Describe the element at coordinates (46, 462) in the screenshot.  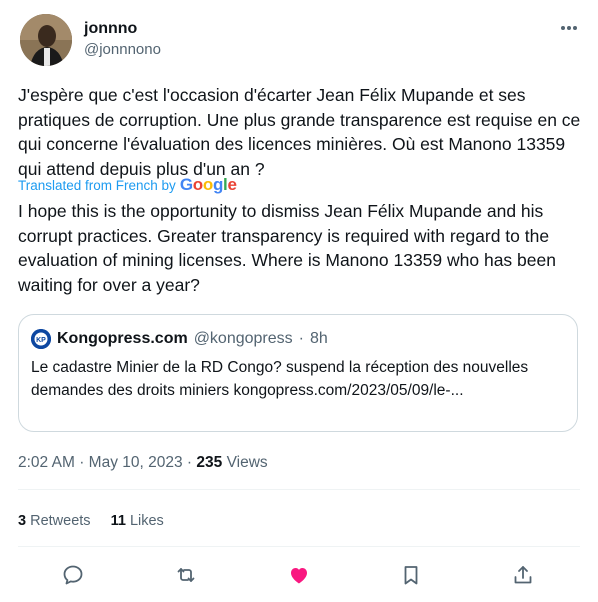
I see `tweet-time: 2:02 AM` at that location.